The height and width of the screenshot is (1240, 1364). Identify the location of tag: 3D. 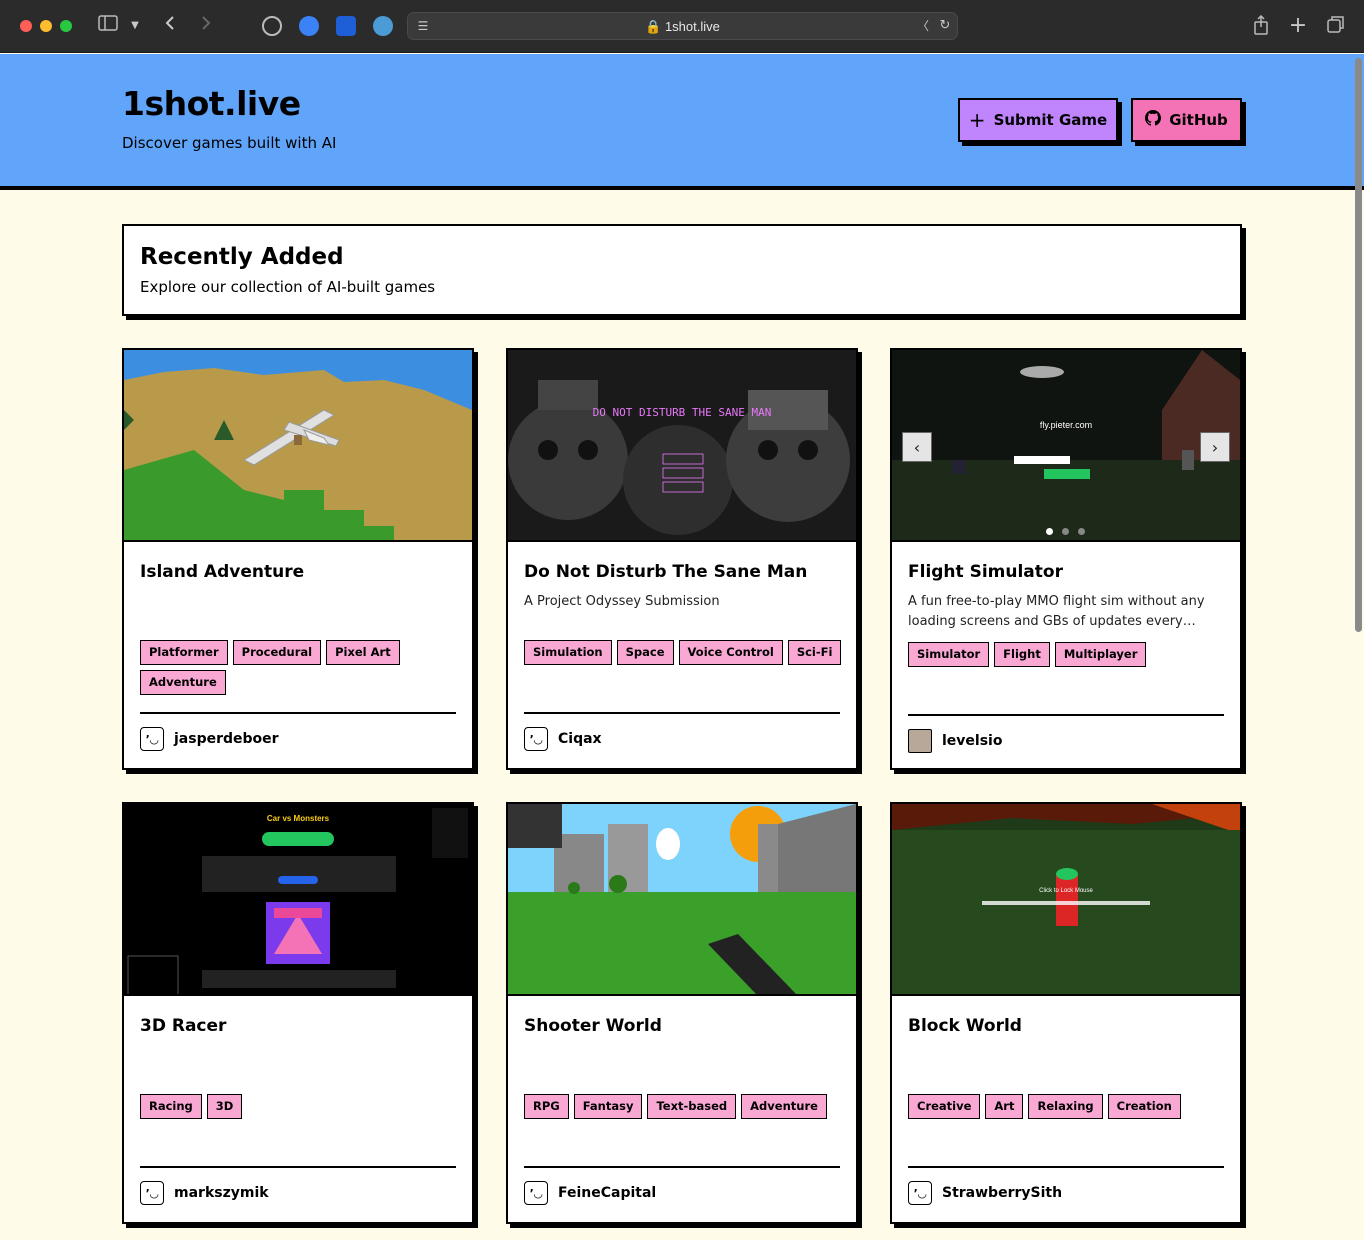
(224, 1106).